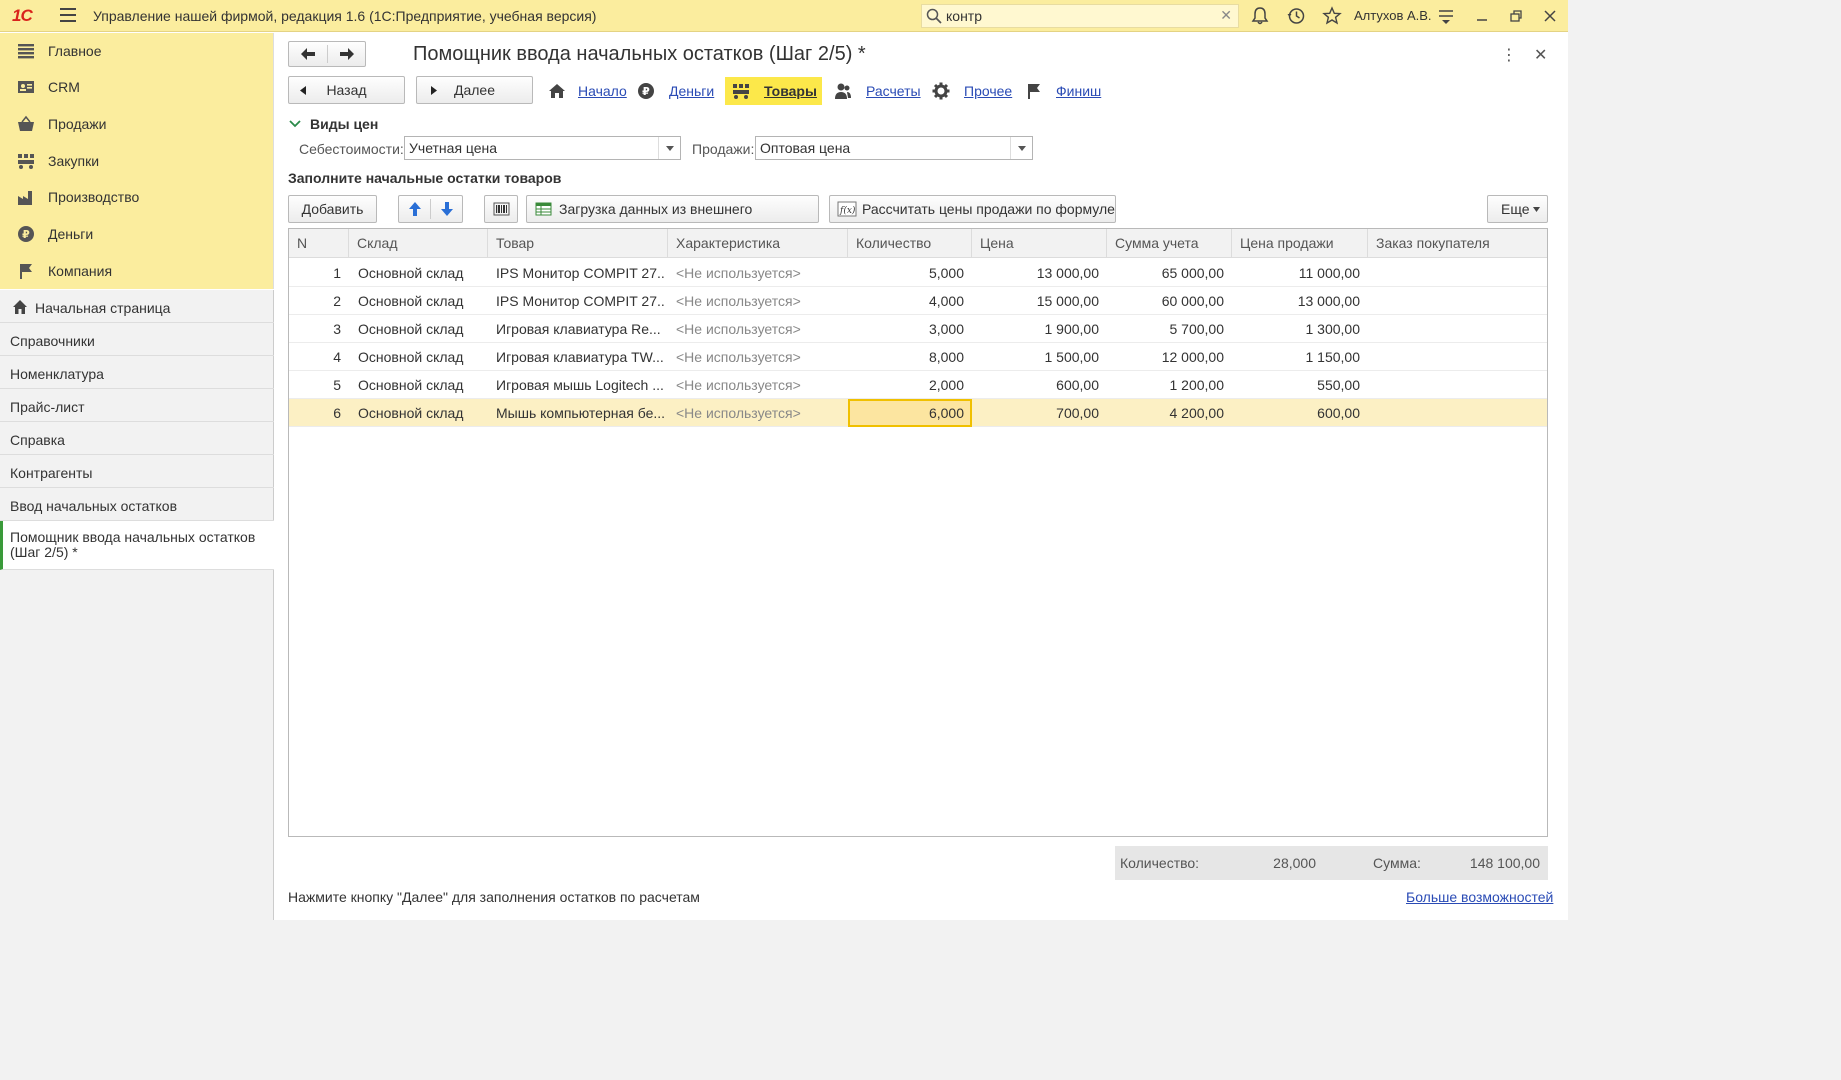 Image resolution: width=1841 pixels, height=1080 pixels. I want to click on cell-qty: 5,000, so click(906, 273).